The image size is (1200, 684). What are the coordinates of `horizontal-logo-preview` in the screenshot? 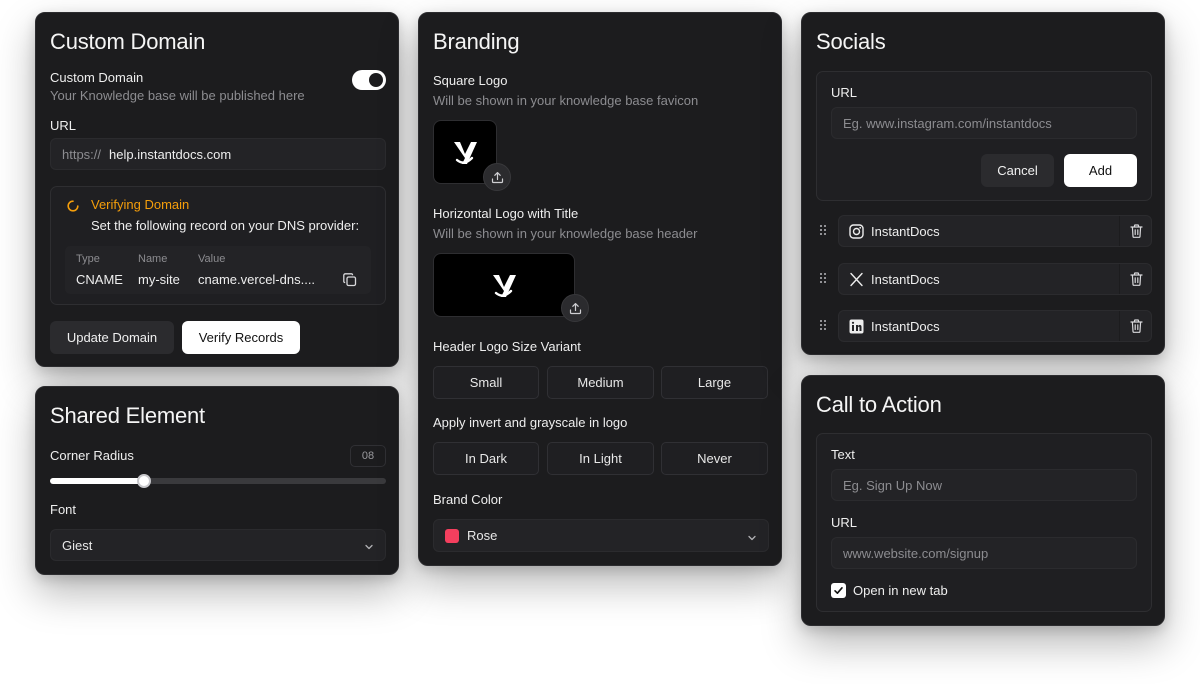 It's located at (504, 285).